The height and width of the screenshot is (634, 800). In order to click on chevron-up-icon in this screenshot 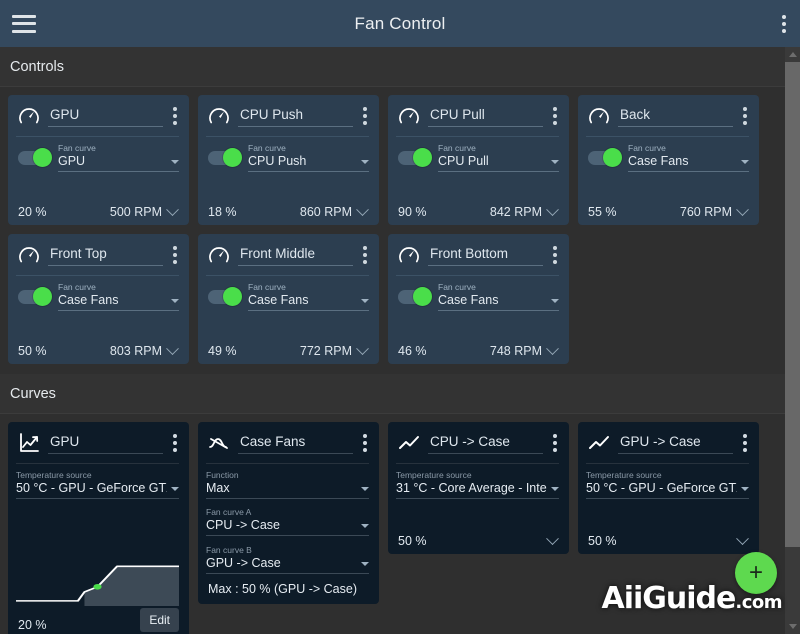, I will do `click(792, 54)`.